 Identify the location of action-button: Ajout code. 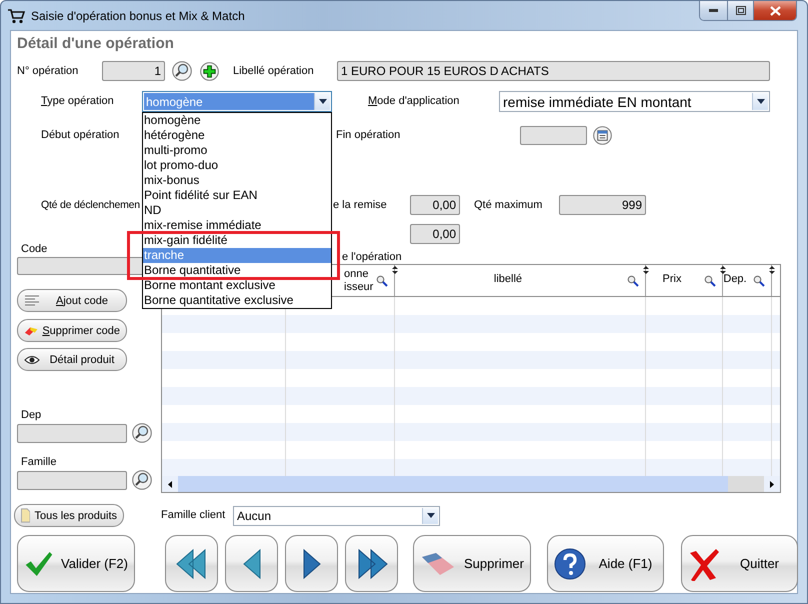
(72, 300).